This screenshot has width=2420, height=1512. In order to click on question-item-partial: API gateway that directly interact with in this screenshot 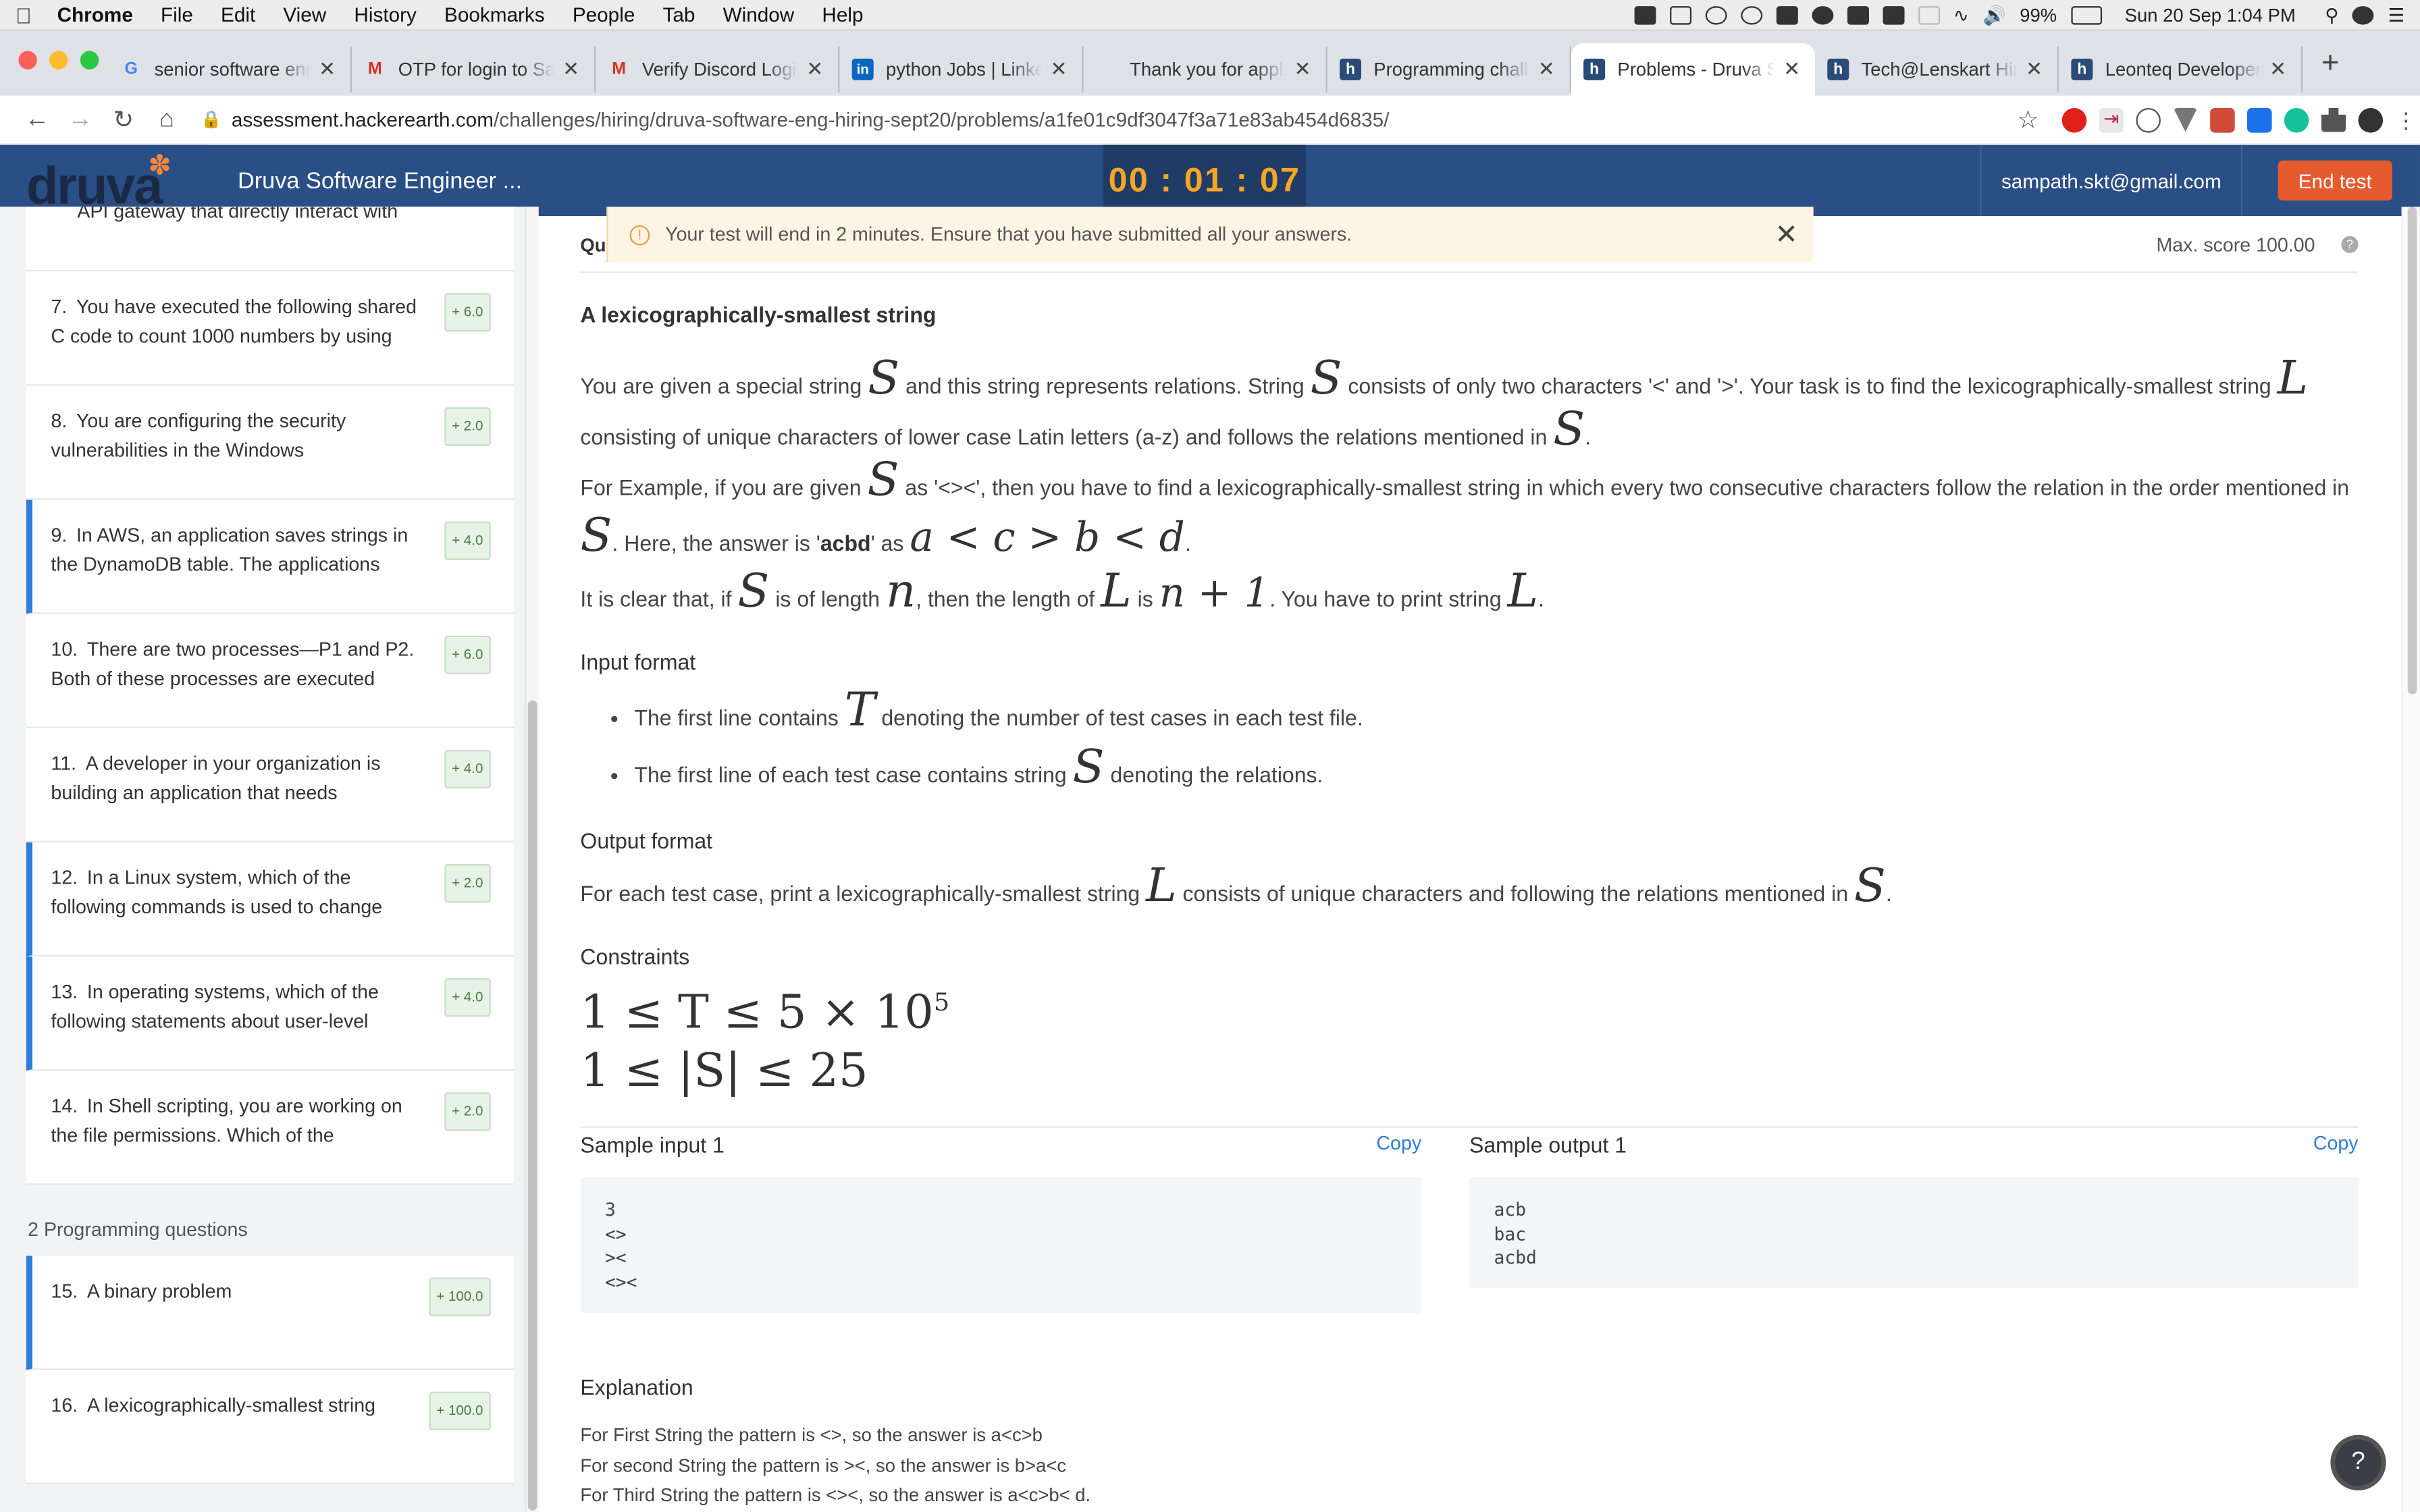, I will do `click(270, 239)`.